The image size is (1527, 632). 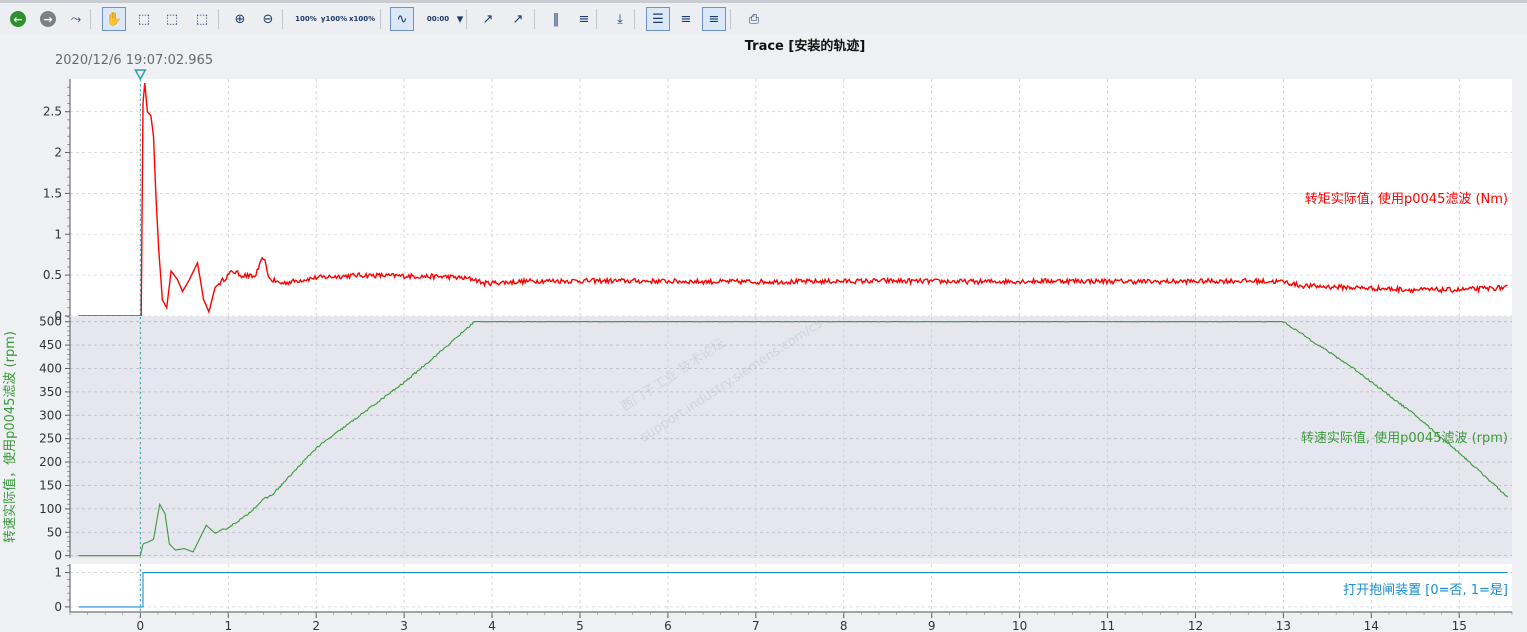 What do you see at coordinates (52, 112) in the screenshot?
I see `y-tick-label: 2.5` at bounding box center [52, 112].